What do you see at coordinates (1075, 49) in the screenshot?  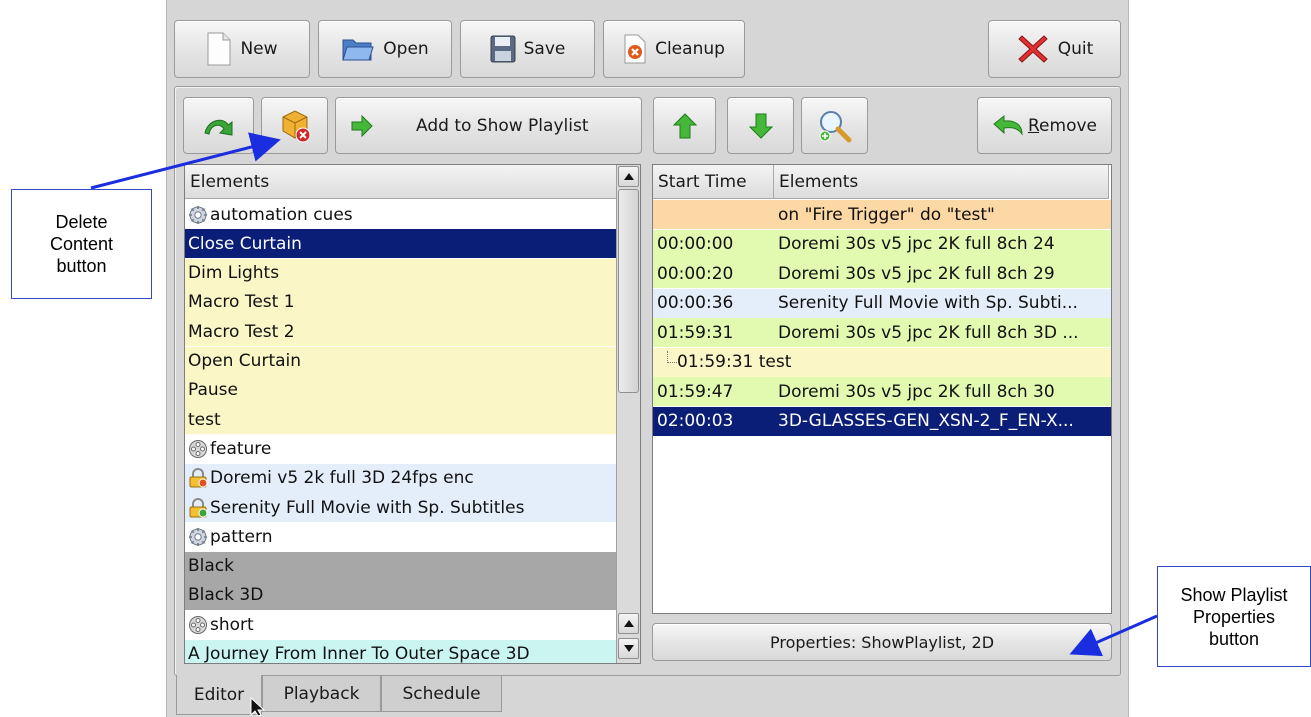 I see `quit-button-label: Quit` at bounding box center [1075, 49].